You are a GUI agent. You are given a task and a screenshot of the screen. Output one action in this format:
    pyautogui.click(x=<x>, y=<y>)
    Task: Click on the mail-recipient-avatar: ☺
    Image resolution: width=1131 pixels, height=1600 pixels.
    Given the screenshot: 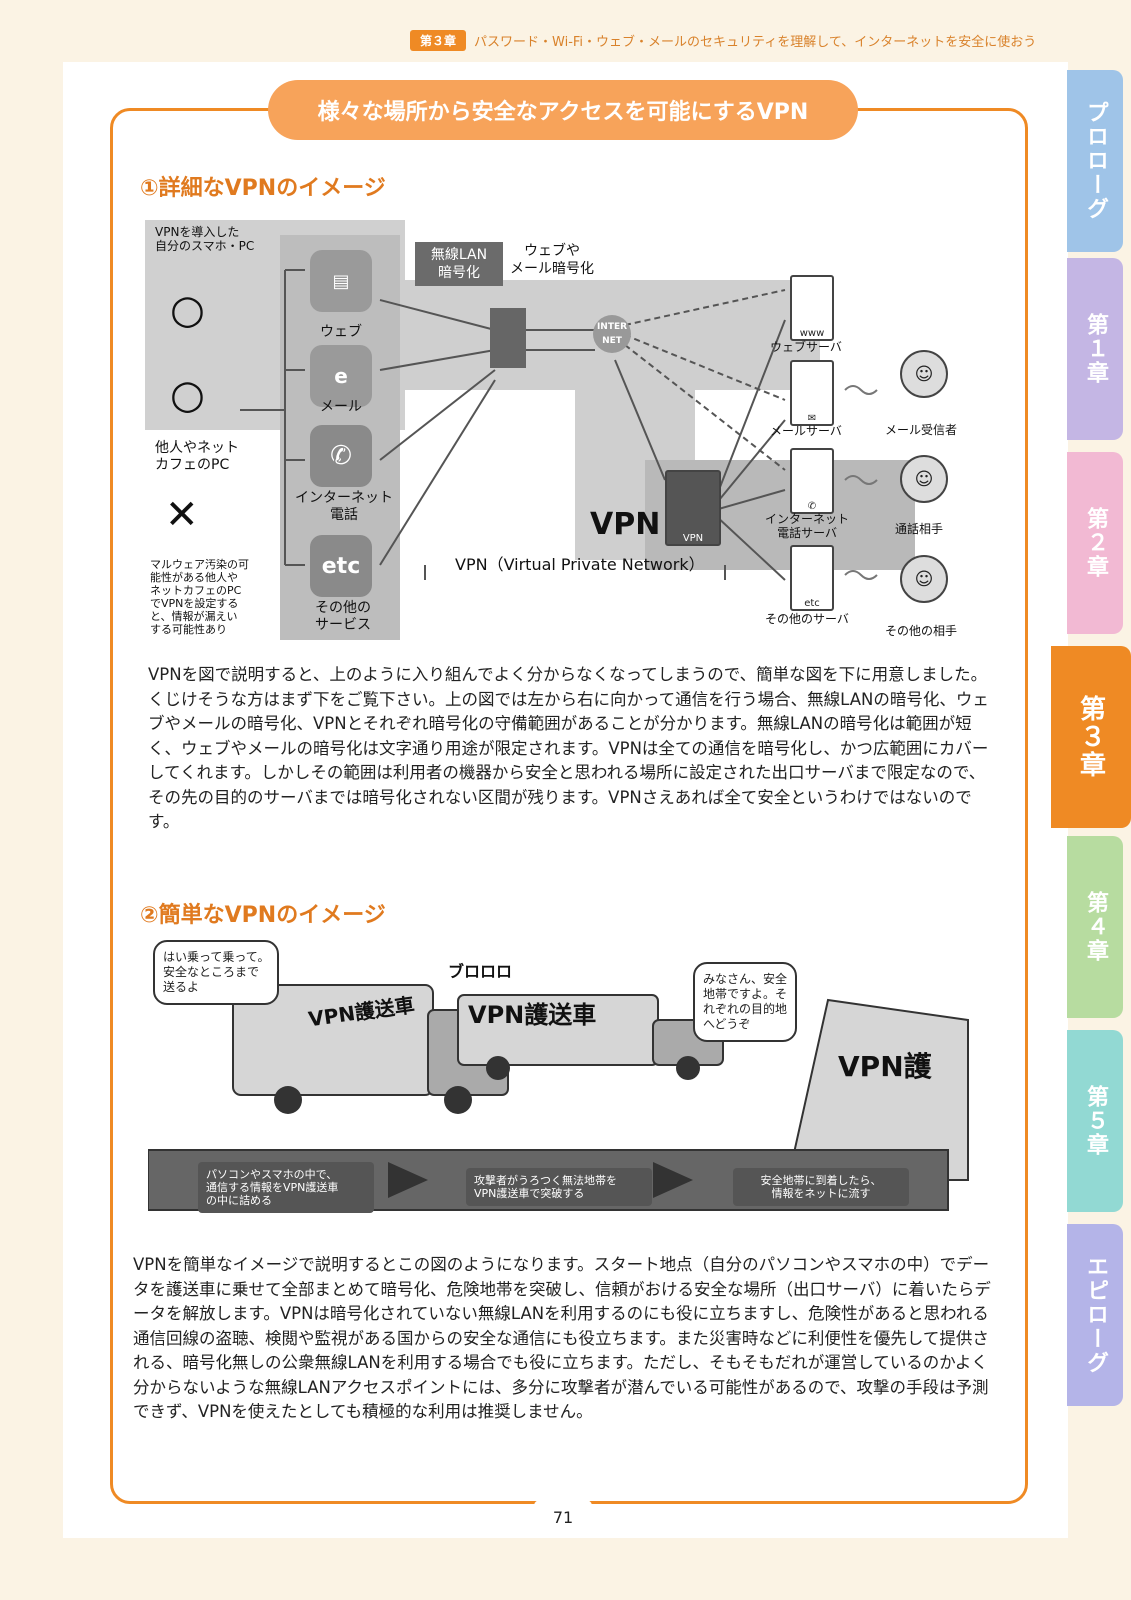 What is the action you would take?
    pyautogui.click(x=924, y=374)
    